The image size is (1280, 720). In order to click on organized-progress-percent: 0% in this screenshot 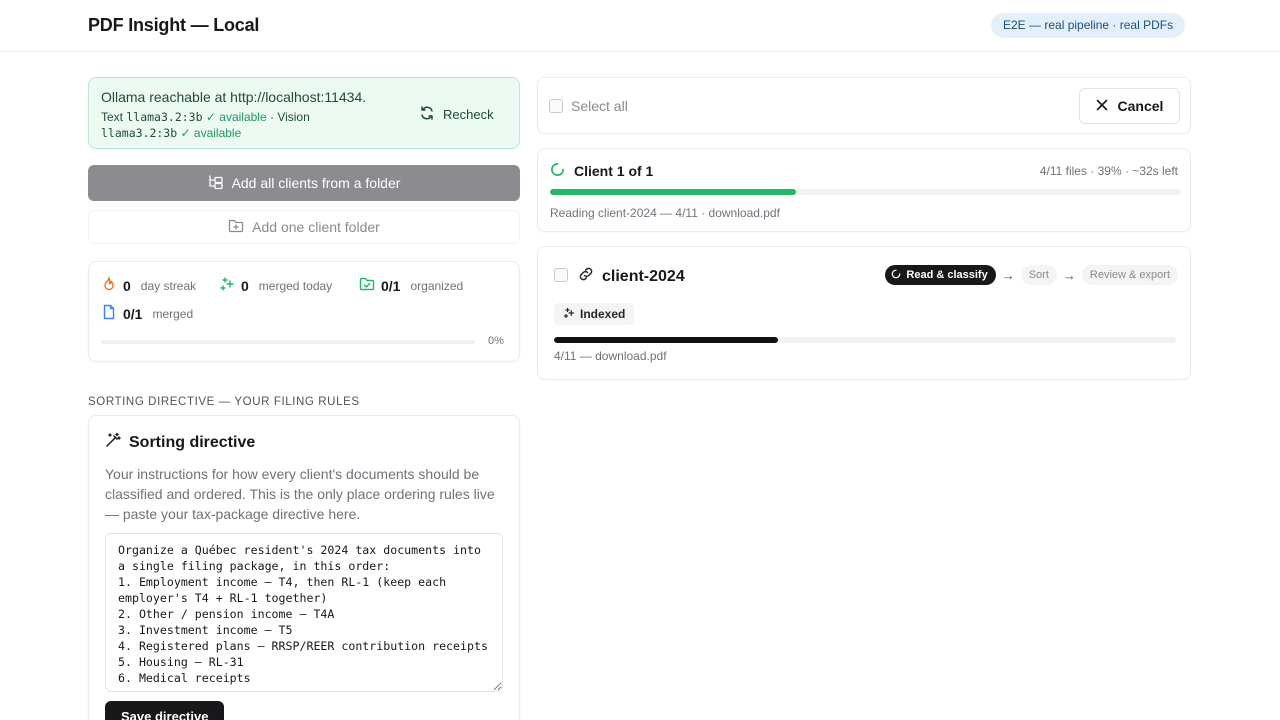, I will do `click(496, 341)`.